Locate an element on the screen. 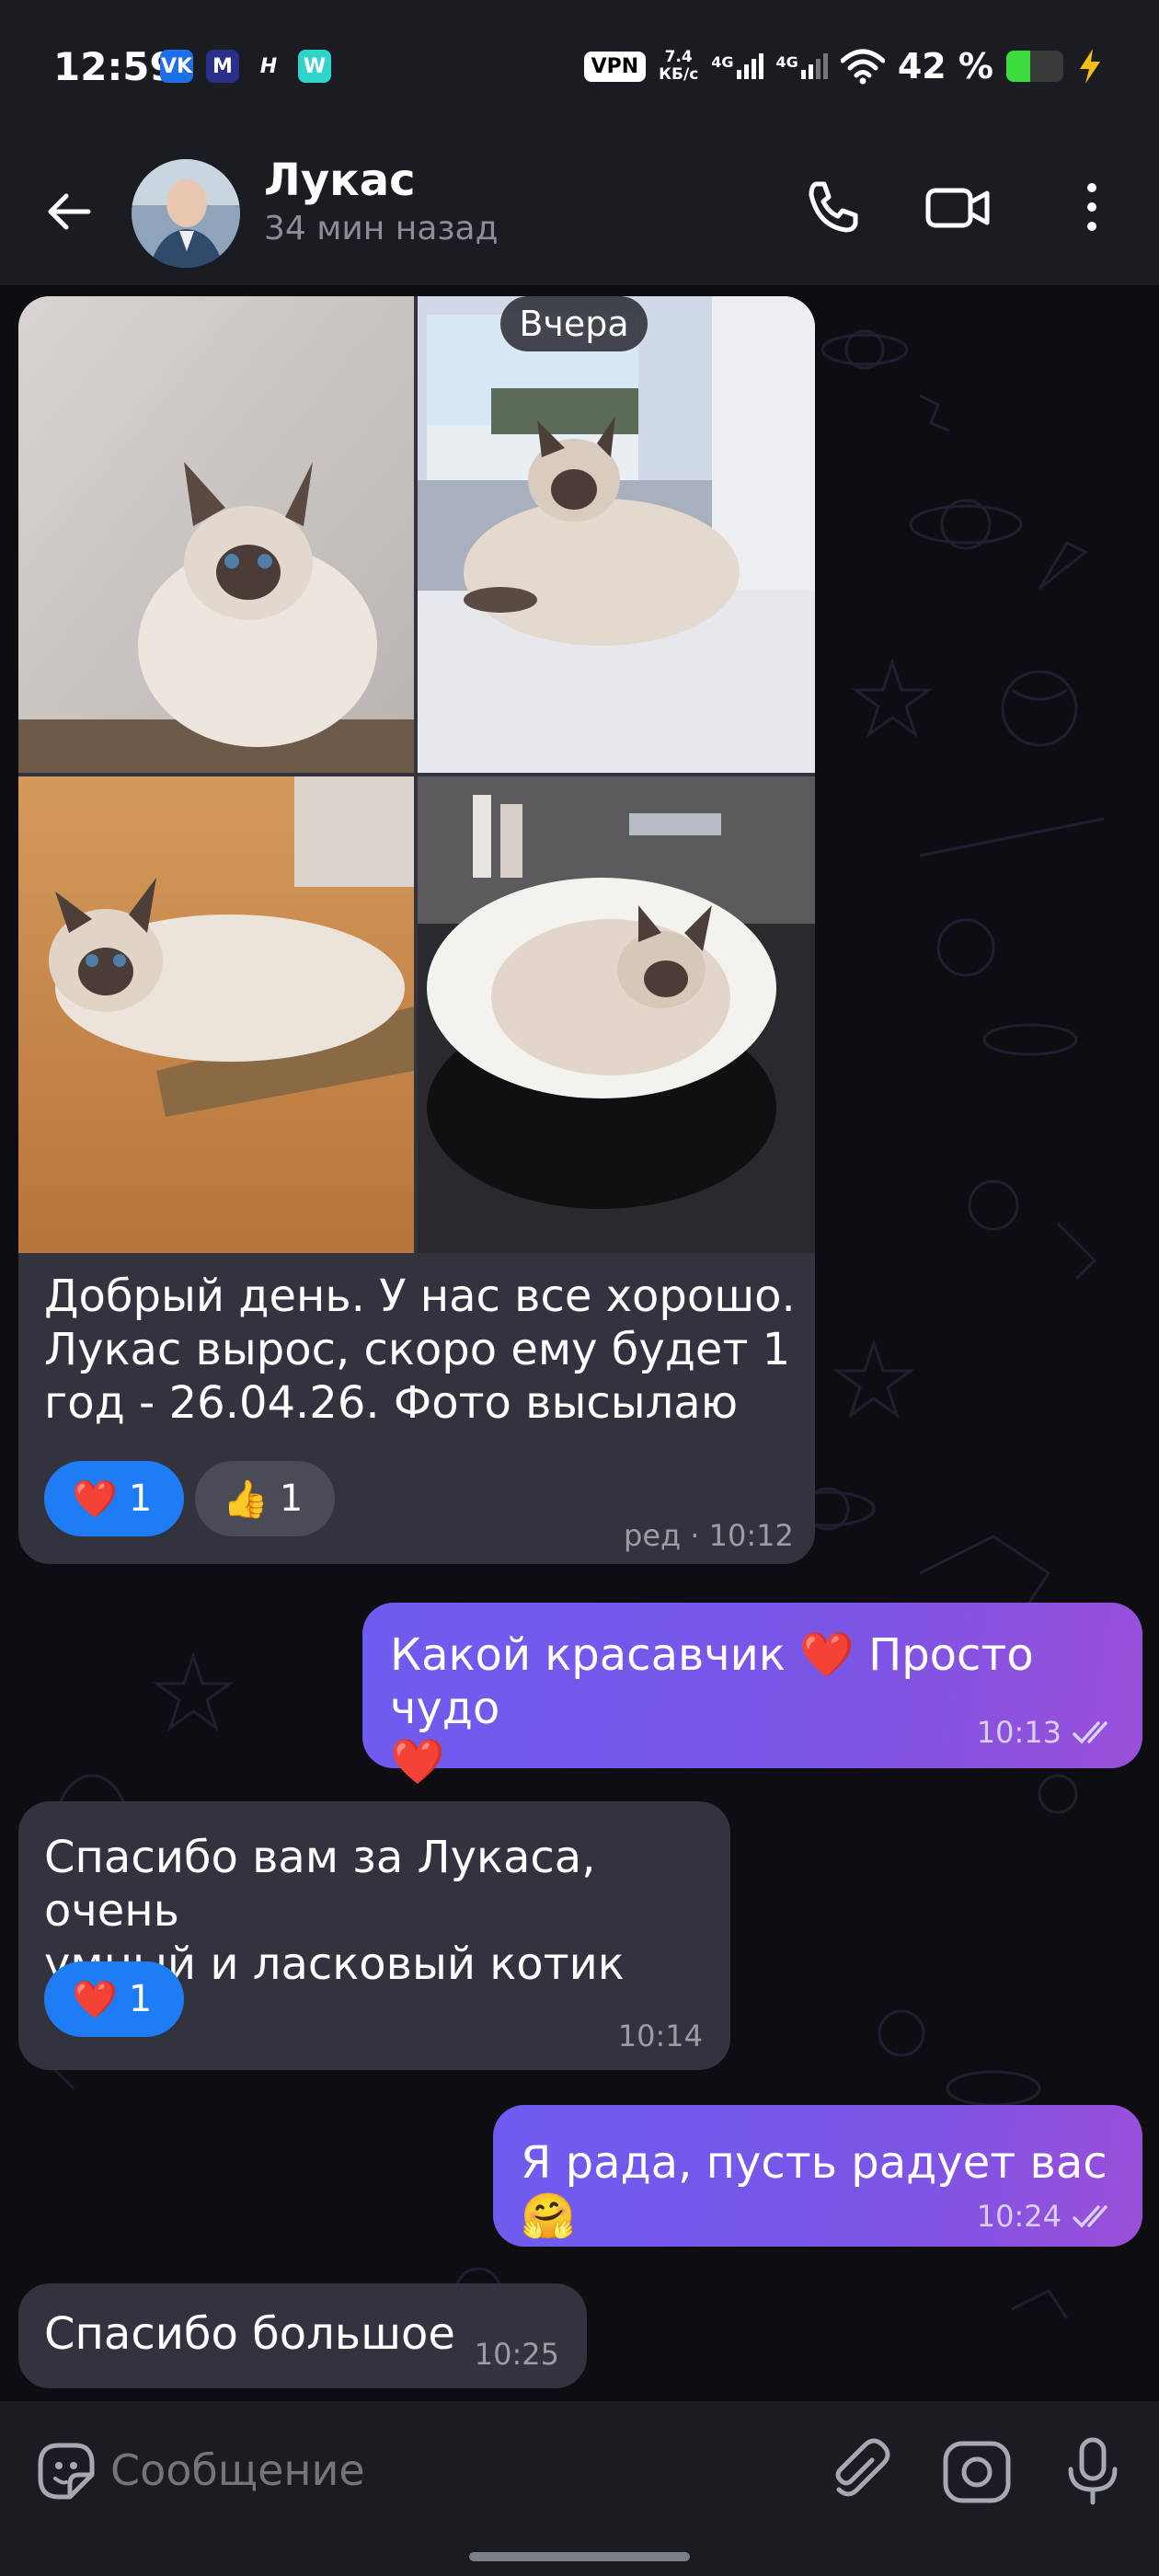 This screenshot has width=1159, height=2576. outgoing-message: Какой красавчик ❤️ Просто чудо ❤️ 10:13 is located at coordinates (752, 1695).